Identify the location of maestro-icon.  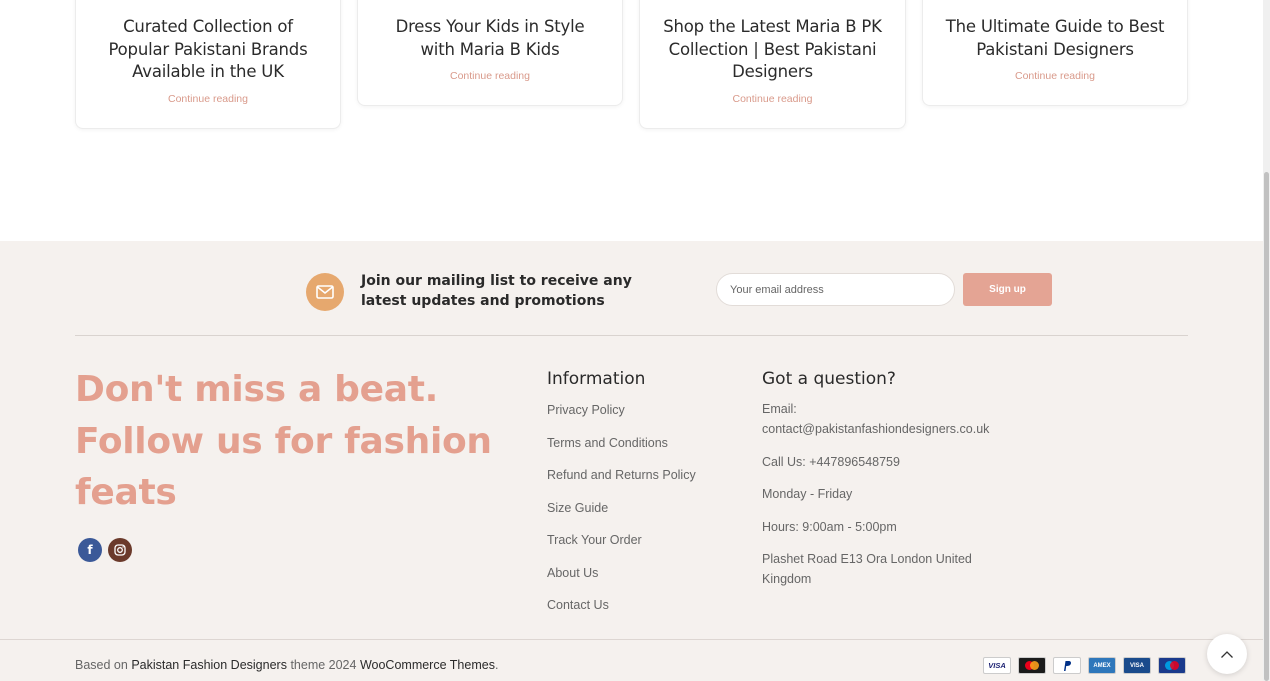
(1172, 665).